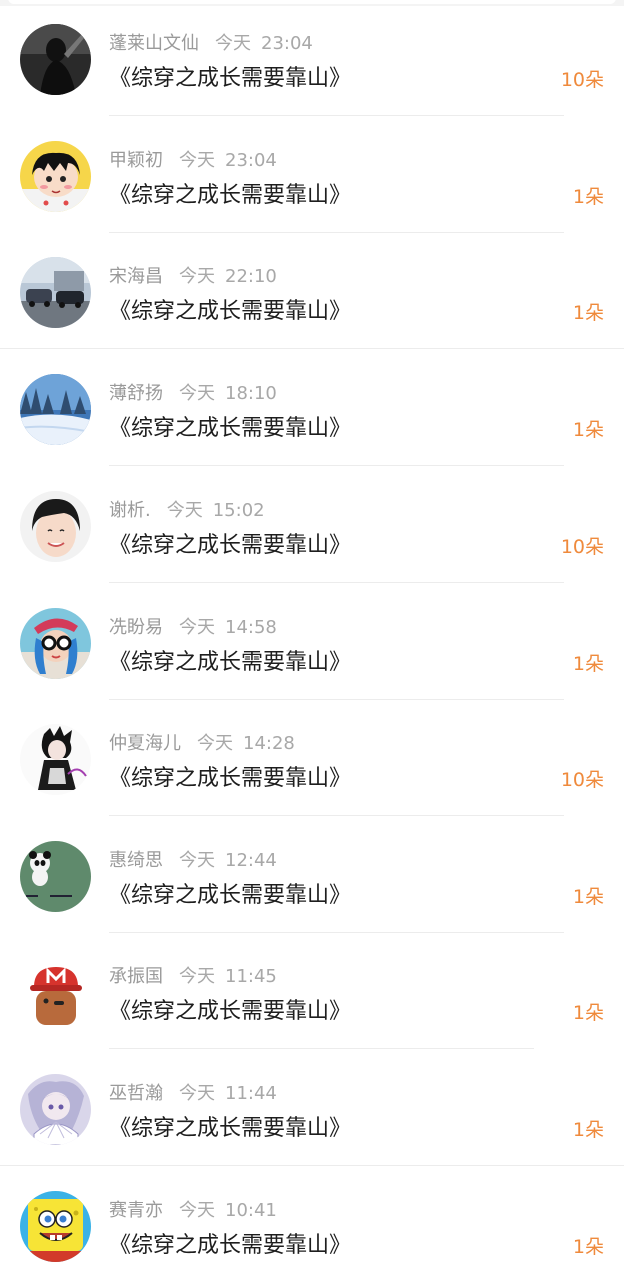  I want to click on user-name: 宋海昌, so click(136, 276).